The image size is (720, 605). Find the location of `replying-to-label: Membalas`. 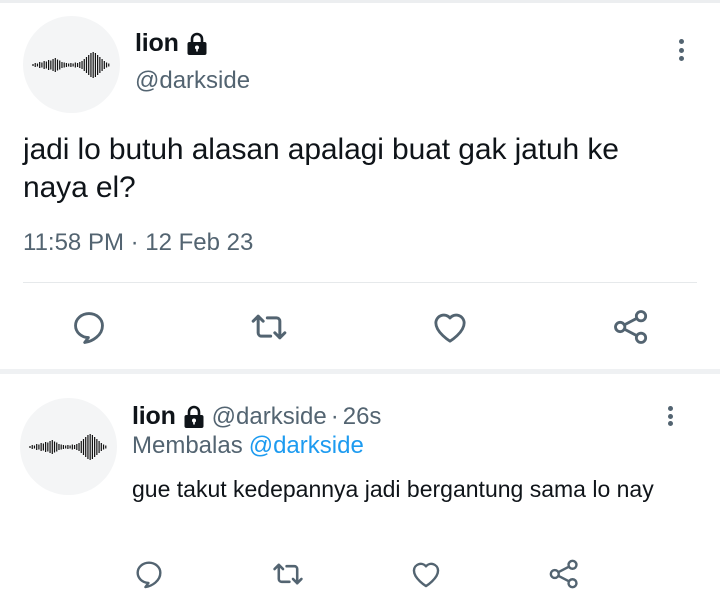

replying-to-label: Membalas is located at coordinates (187, 445).